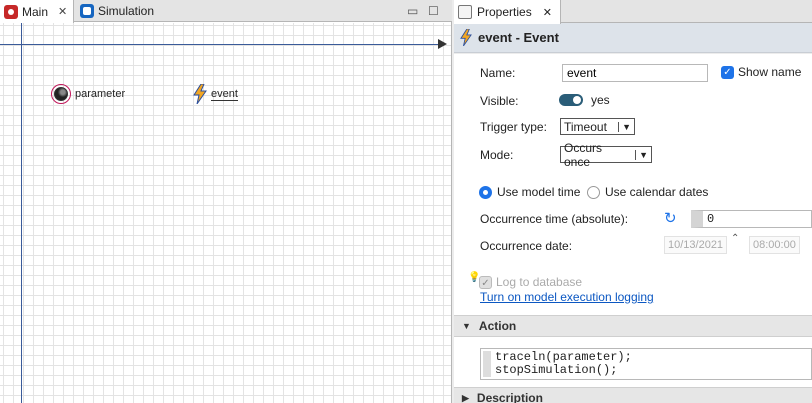 The image size is (812, 403). What do you see at coordinates (585, 126) in the screenshot?
I see `trigger-type-value: Timeout` at bounding box center [585, 126].